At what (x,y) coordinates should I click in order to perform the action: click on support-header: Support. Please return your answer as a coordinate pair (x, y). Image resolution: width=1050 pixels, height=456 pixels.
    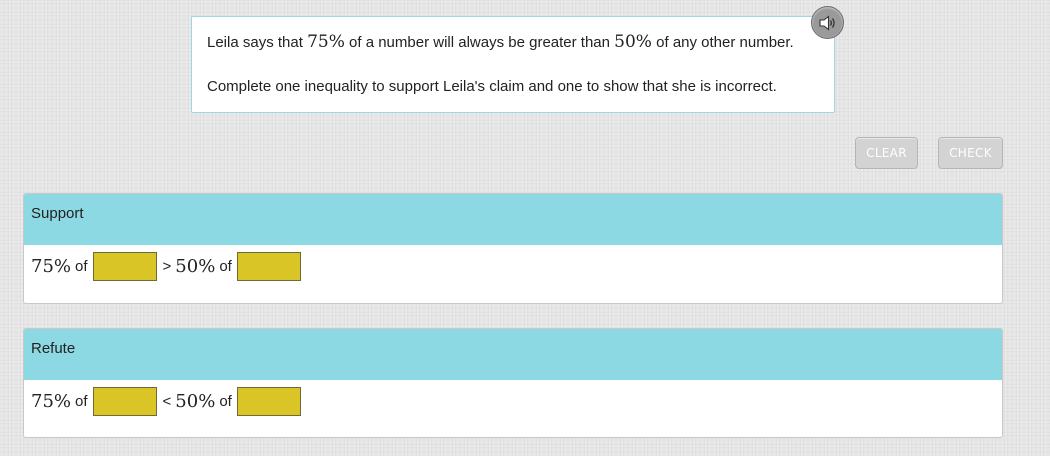
    Looking at the image, I should click on (513, 219).